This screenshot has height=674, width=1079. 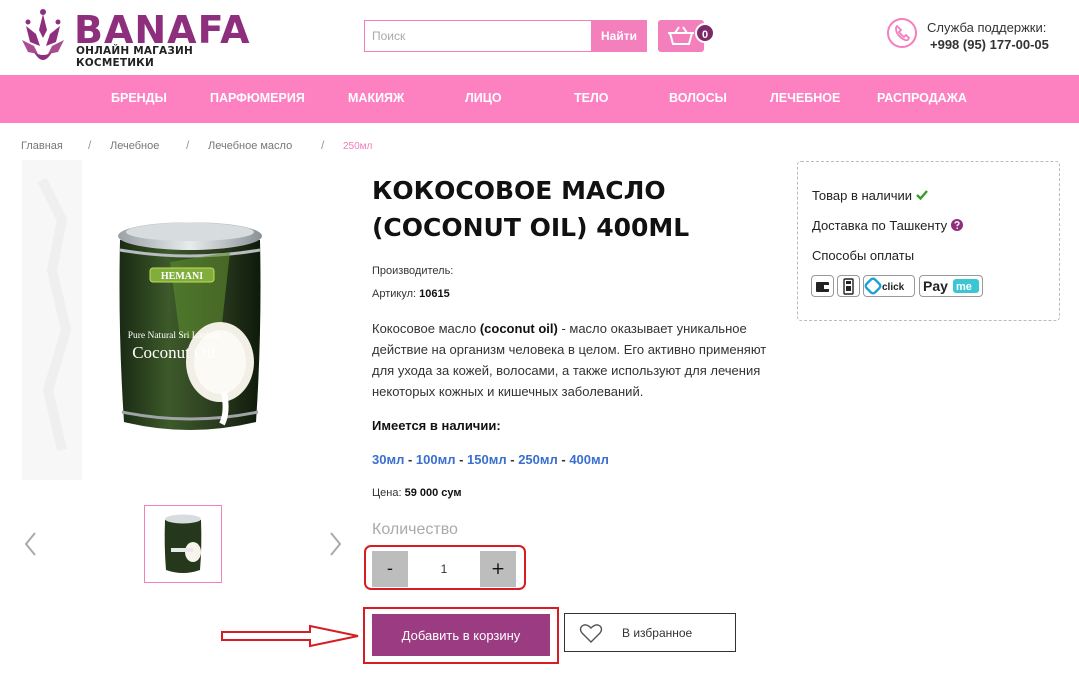 I want to click on size-options: 30мл - 100мл - 150мл - 250мл - 400мл, so click(x=490, y=459).